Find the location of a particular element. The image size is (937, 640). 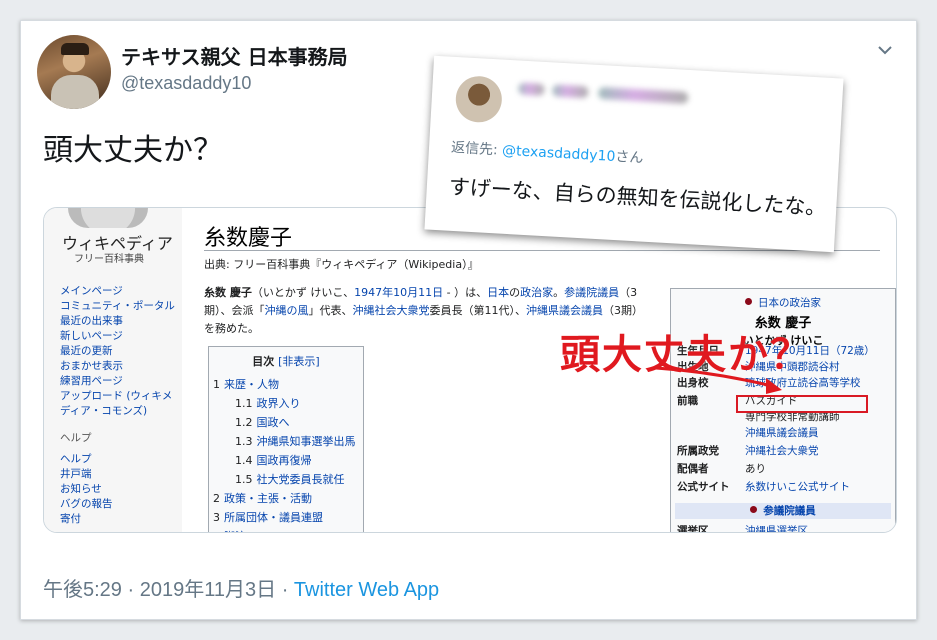

toc-item: 1.5 社大党委員長就任 is located at coordinates (288, 479).